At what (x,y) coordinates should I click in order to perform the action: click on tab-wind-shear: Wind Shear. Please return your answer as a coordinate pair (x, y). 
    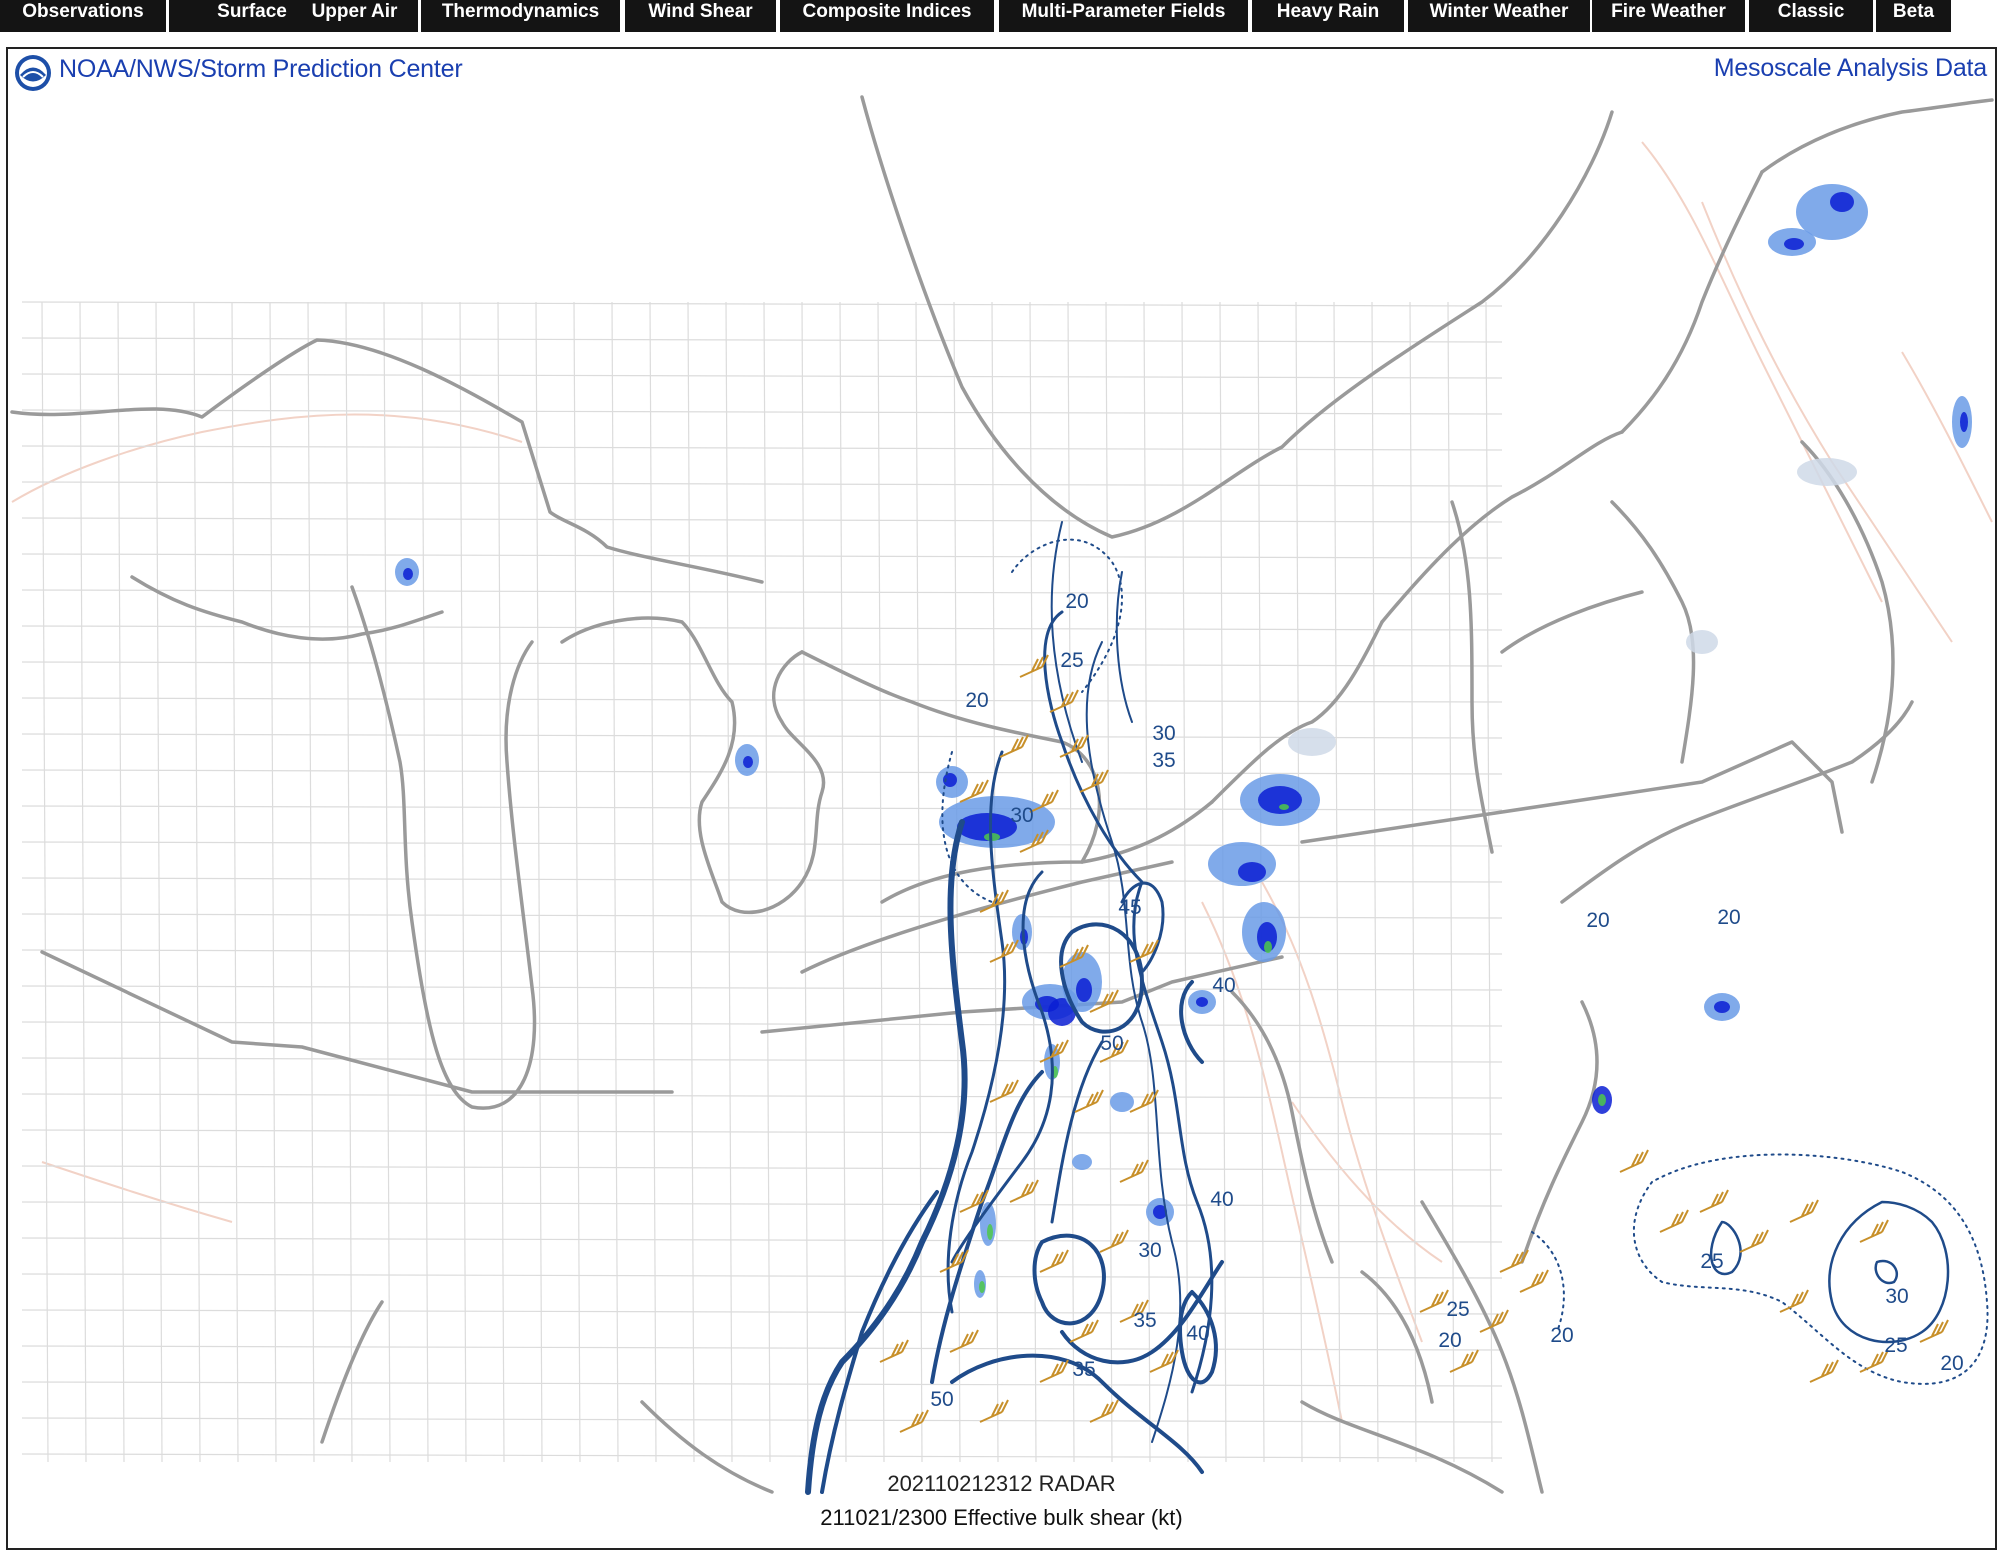
    Looking at the image, I should click on (700, 16).